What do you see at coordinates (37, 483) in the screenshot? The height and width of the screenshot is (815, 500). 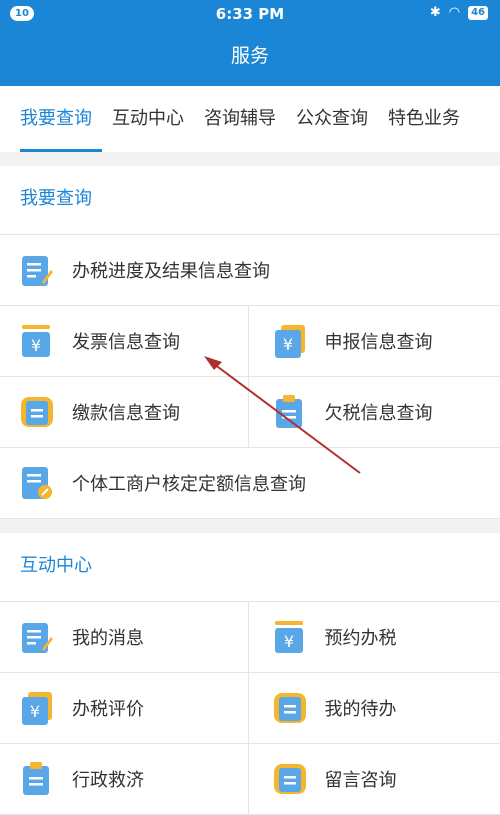 I see `document-stamp-icon` at bounding box center [37, 483].